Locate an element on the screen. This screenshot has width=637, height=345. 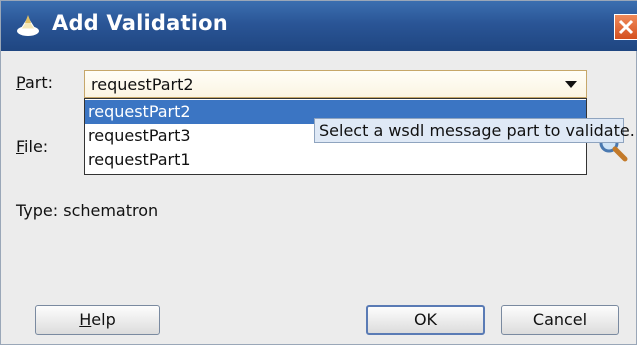
part-option-3: requestPart1 is located at coordinates (335, 160).